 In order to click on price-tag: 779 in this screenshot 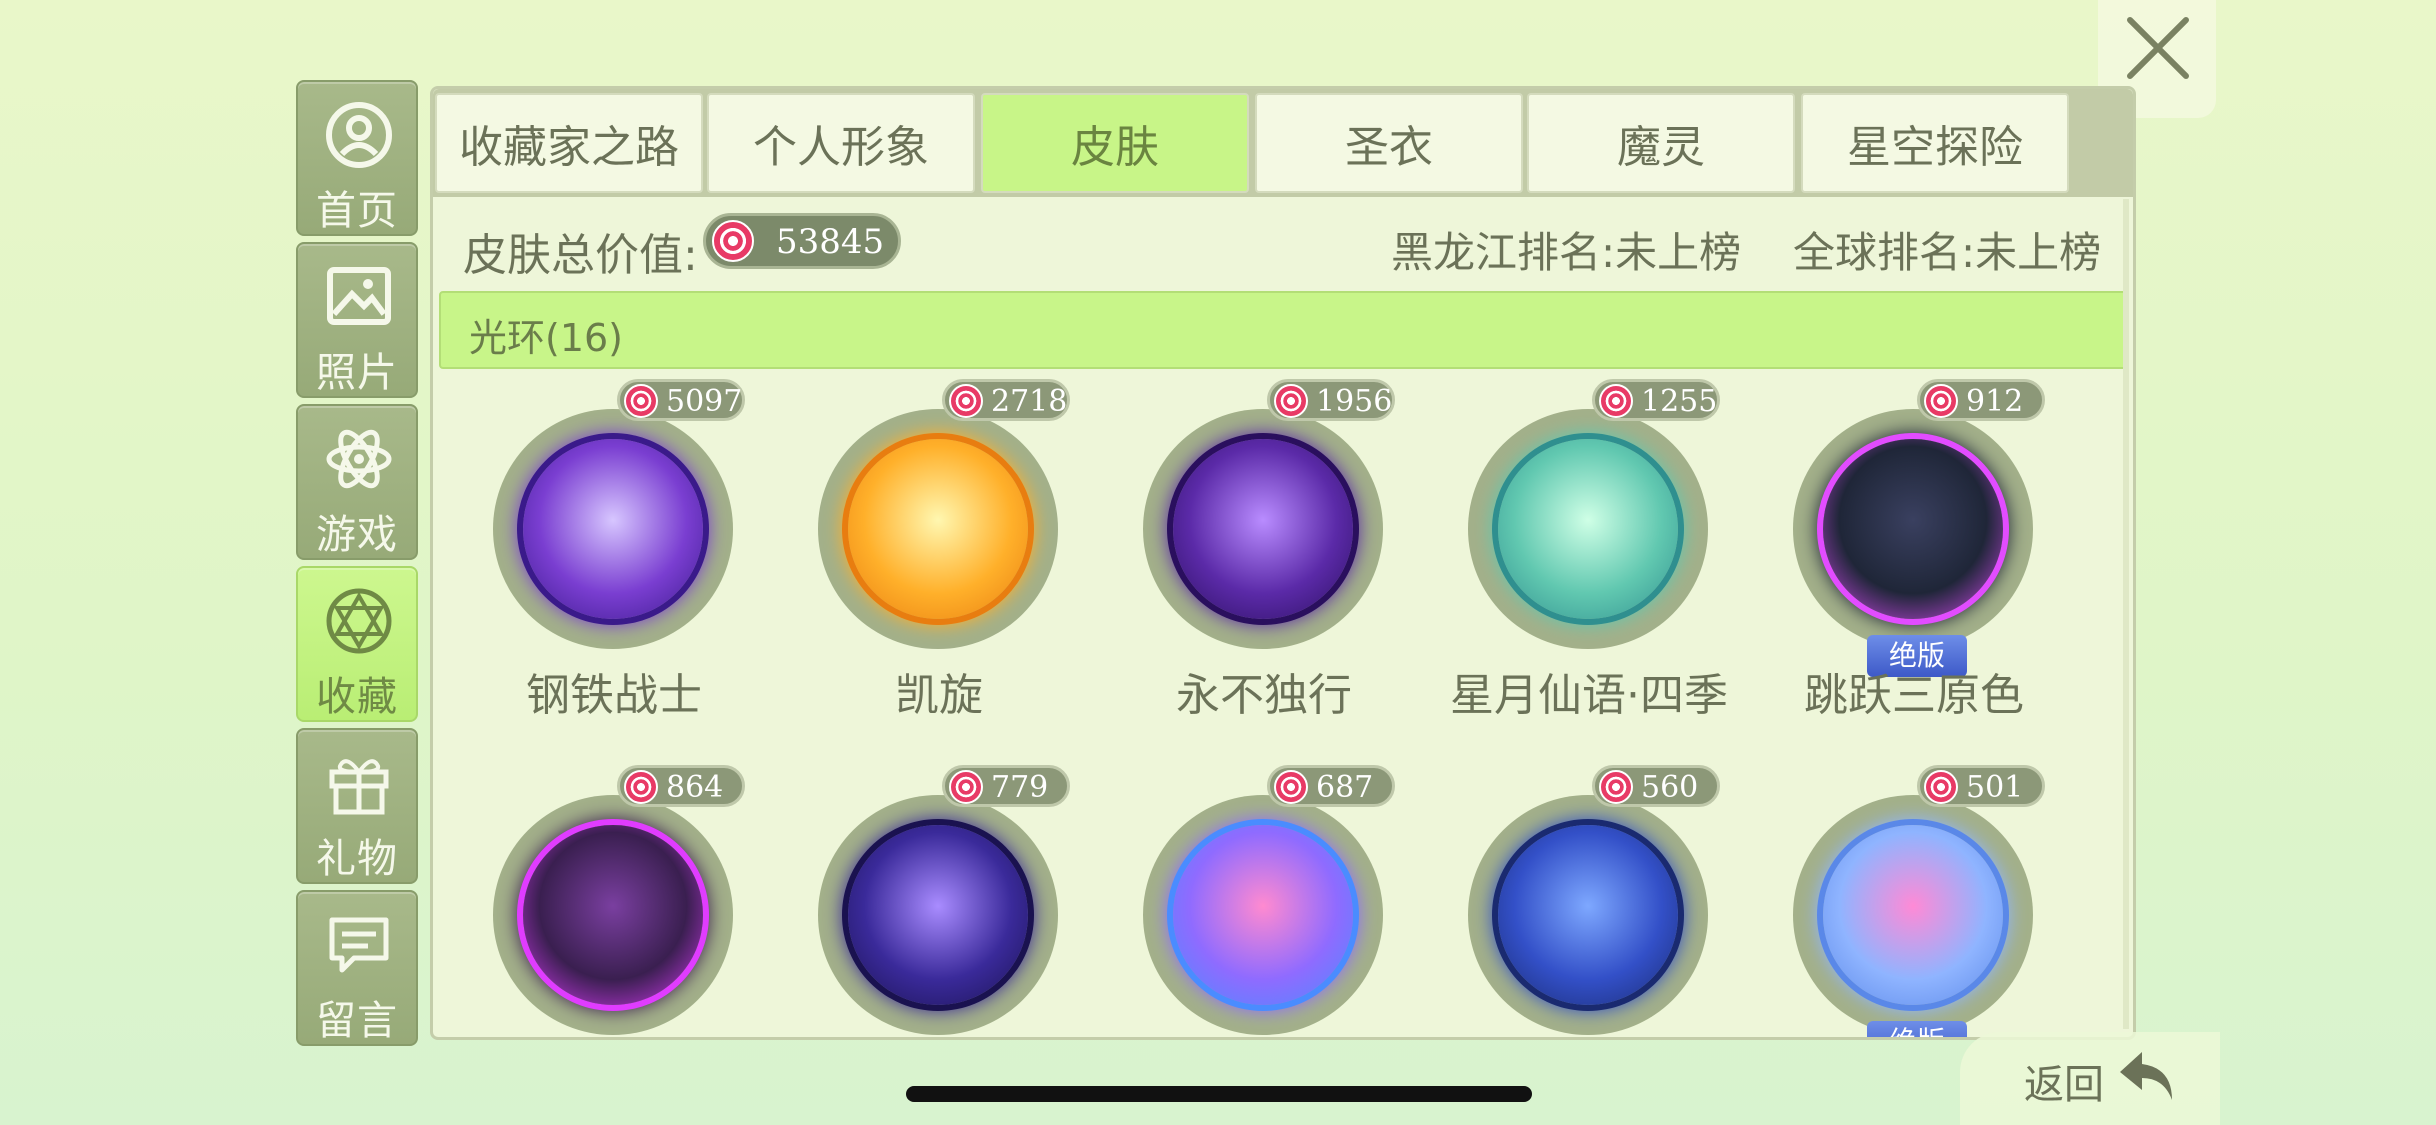, I will do `click(1006, 786)`.